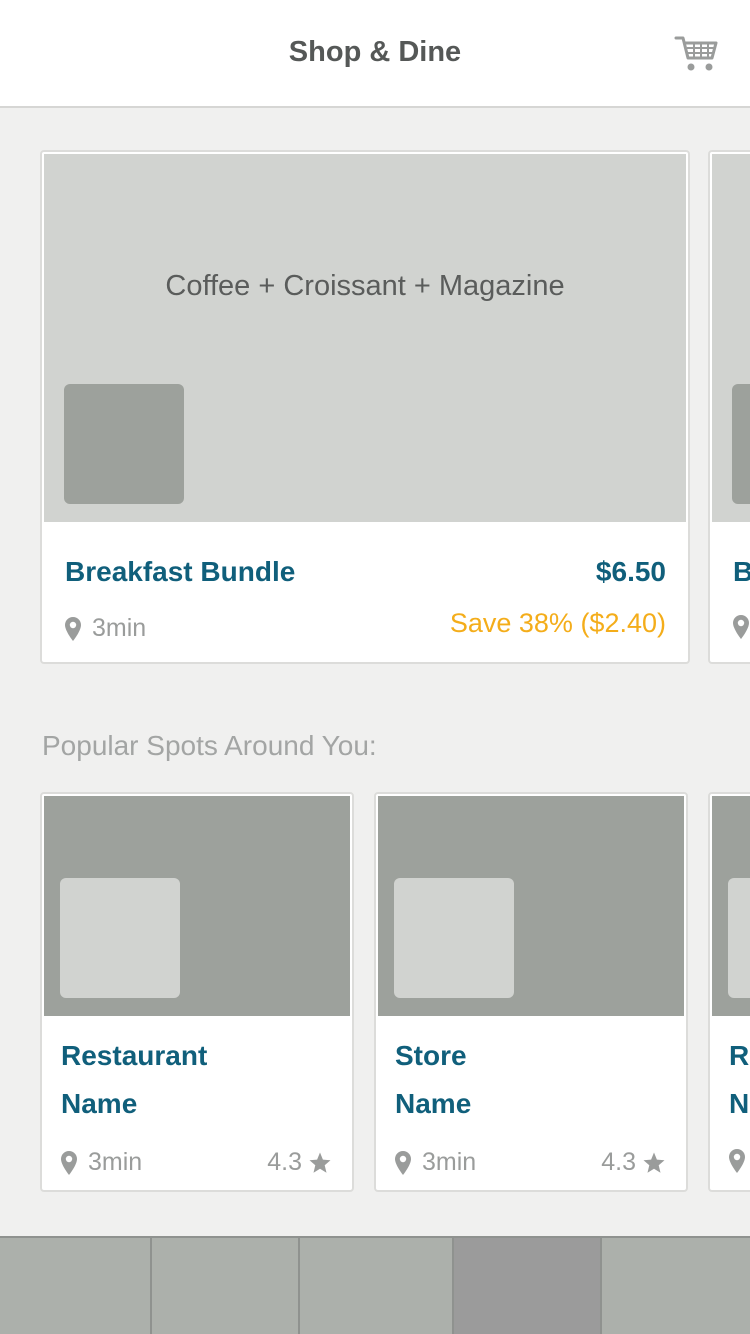 Image resolution: width=750 pixels, height=1334 pixels. I want to click on spot-name: Restaurant Name, so click(181, 1080).